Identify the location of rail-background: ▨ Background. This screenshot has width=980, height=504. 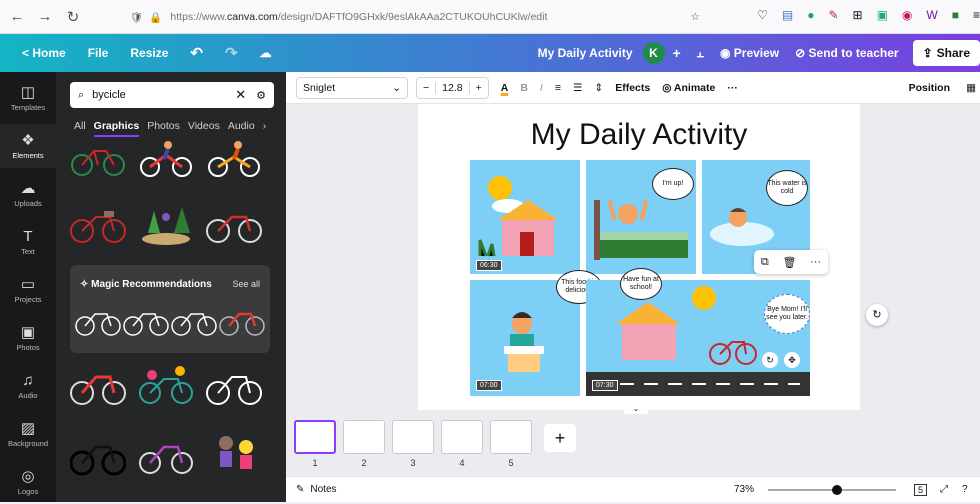
(28, 434).